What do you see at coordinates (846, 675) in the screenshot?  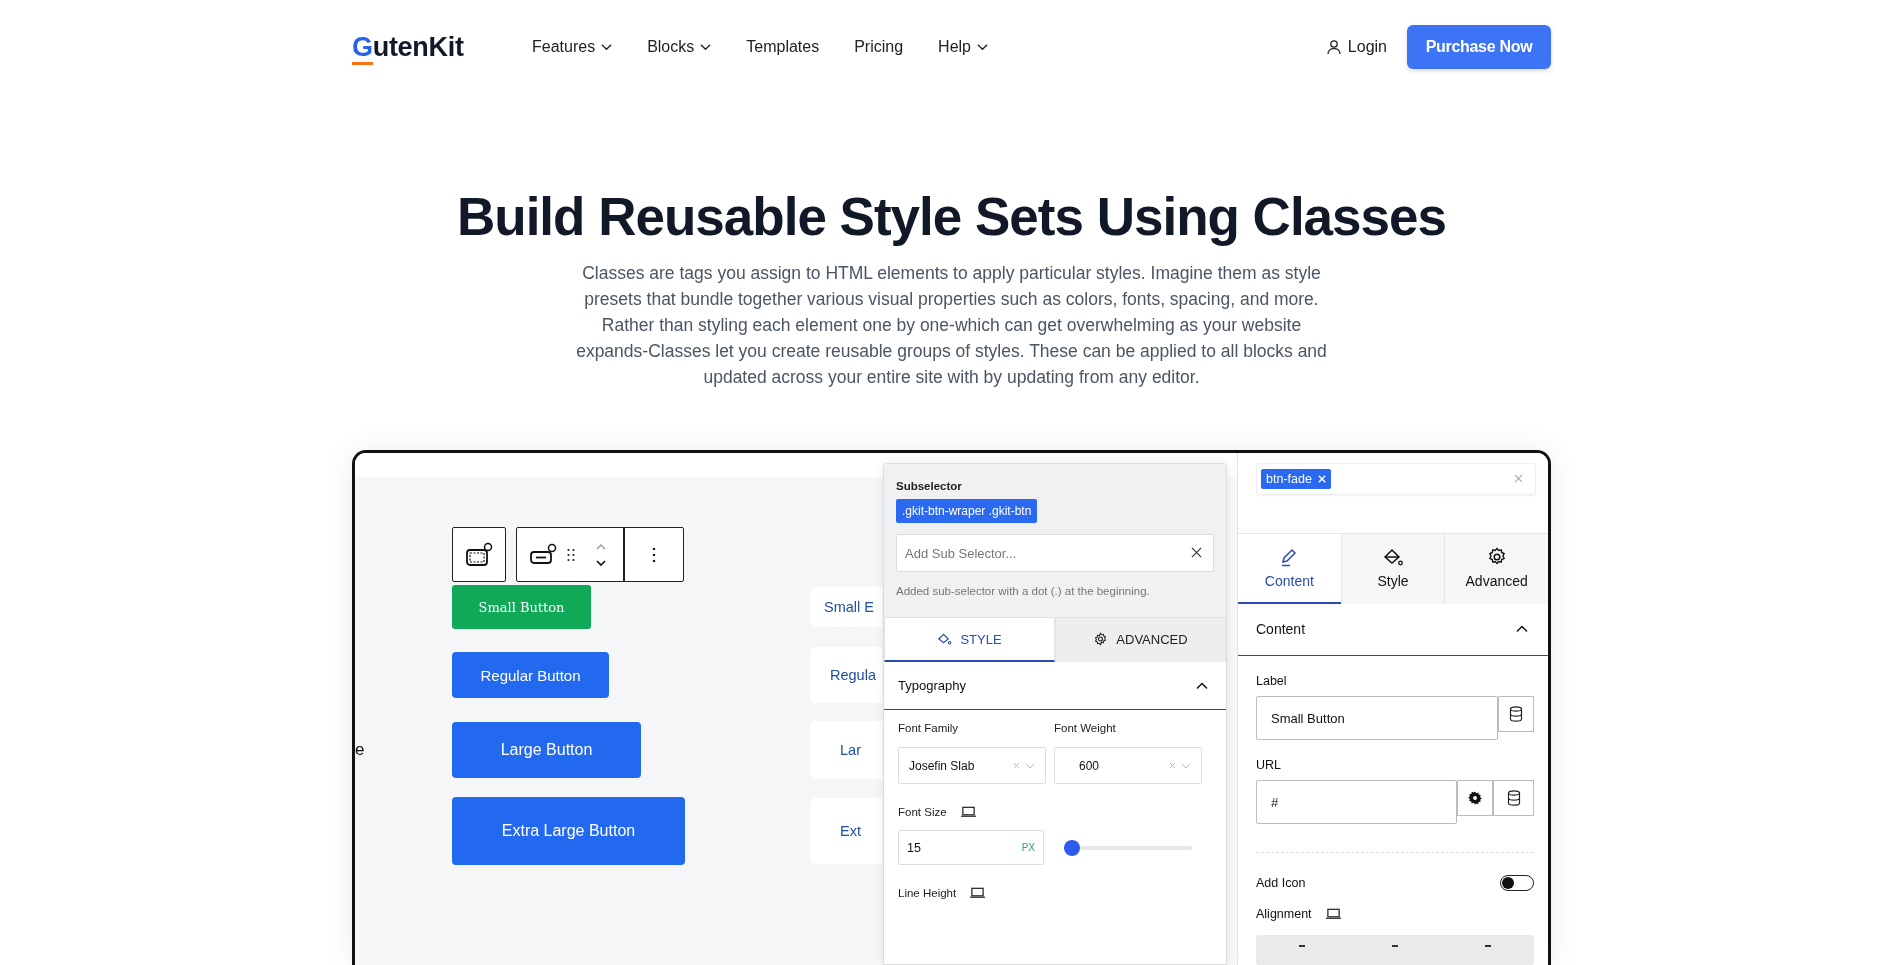 I see `preview-button: Regula` at bounding box center [846, 675].